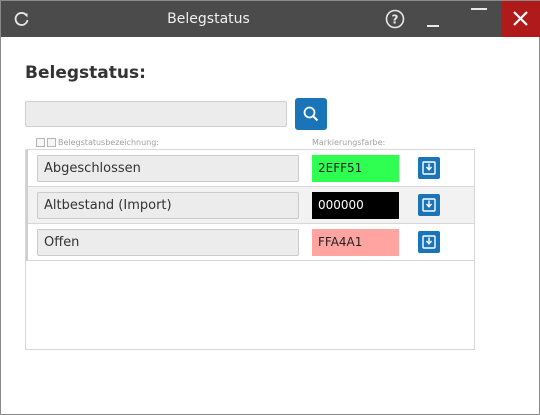 This screenshot has width=540, height=415. I want to click on close-button, so click(520, 19).